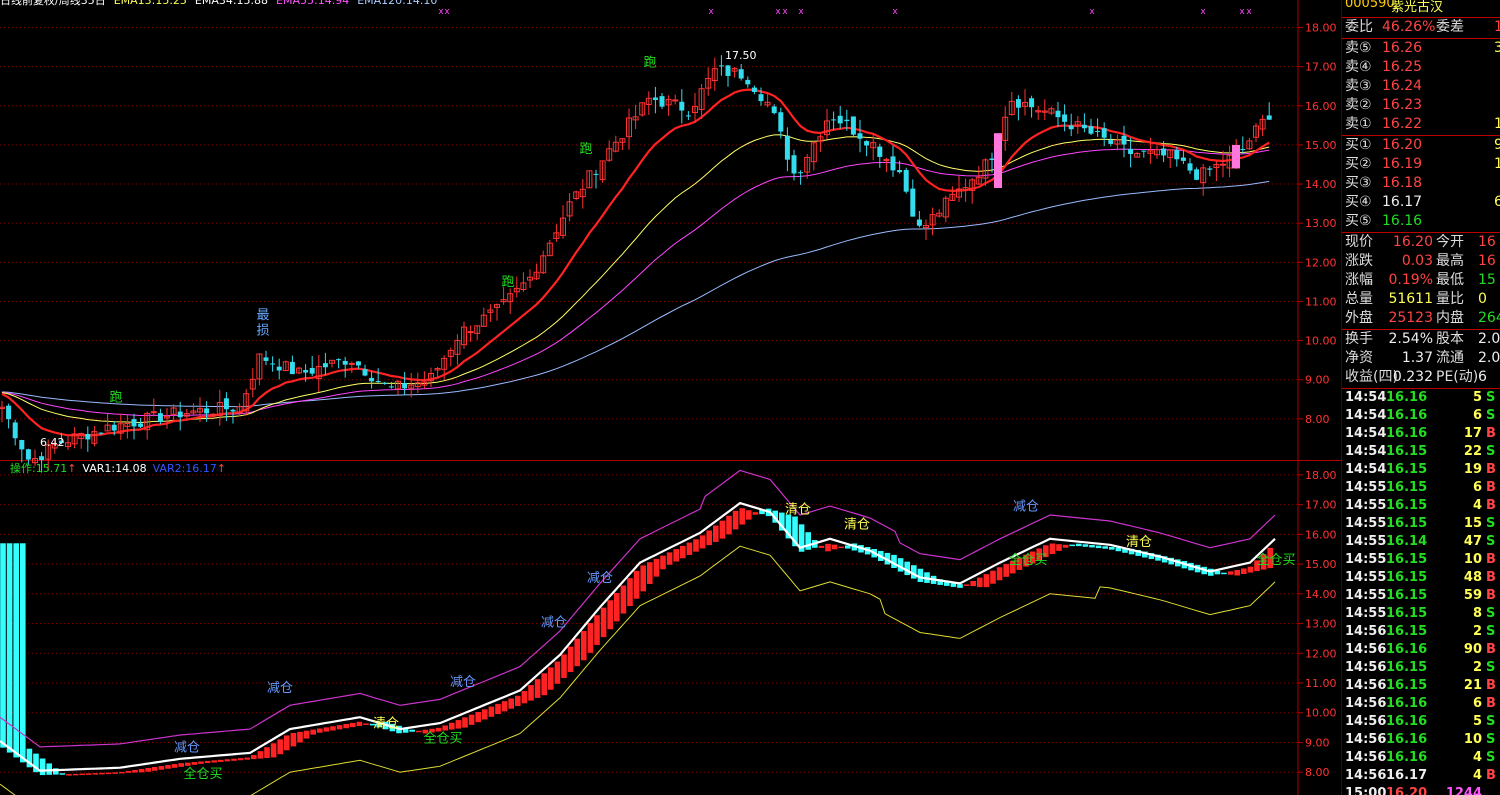 The image size is (1500, 795). I want to click on bid-price: 16.17, so click(1402, 202).